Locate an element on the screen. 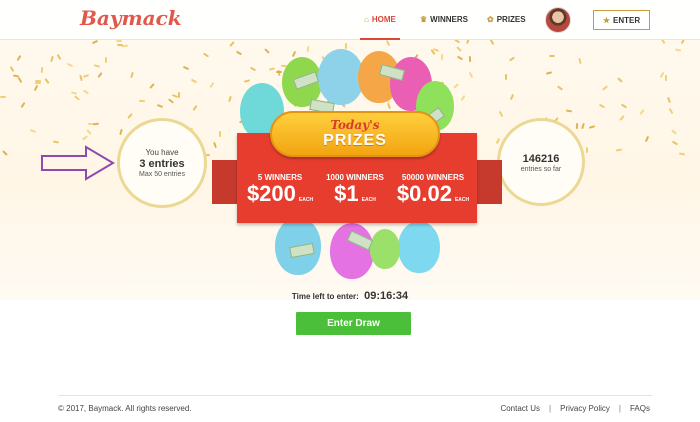  nav-prizes: ✿ PRIZES is located at coordinates (506, 19).